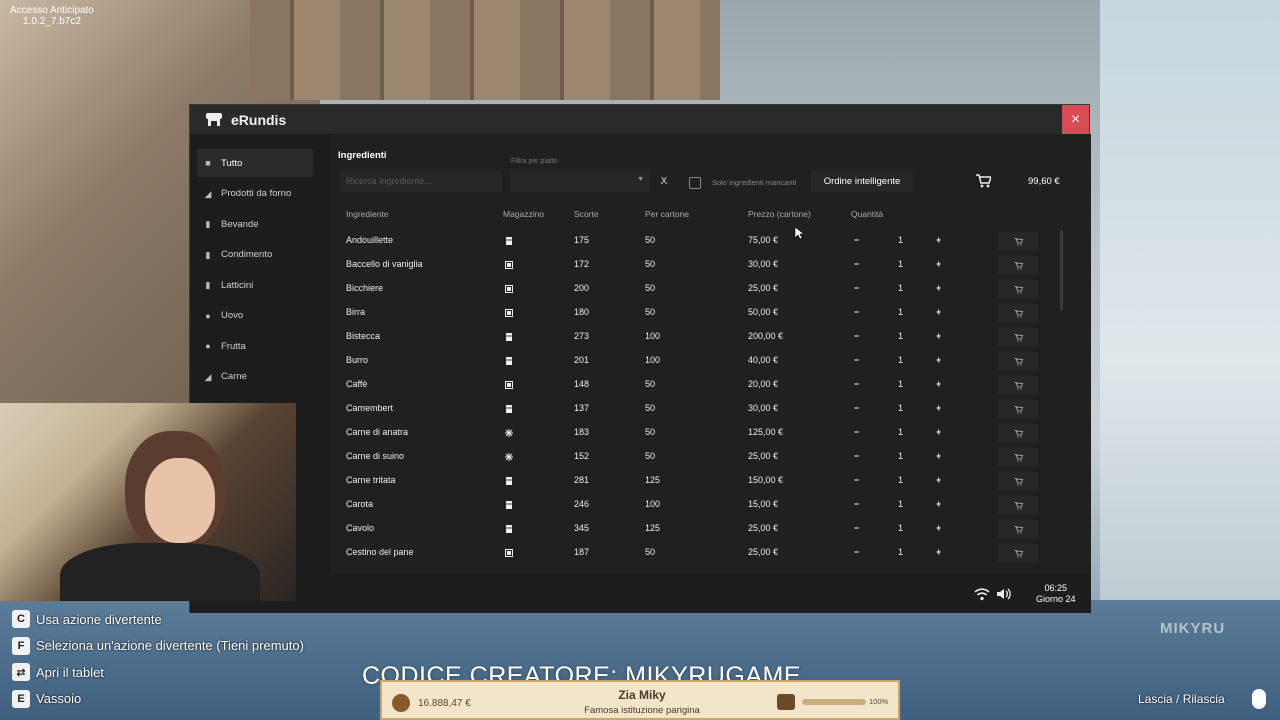  What do you see at coordinates (664, 181) in the screenshot?
I see `clear-filter-button: X` at bounding box center [664, 181].